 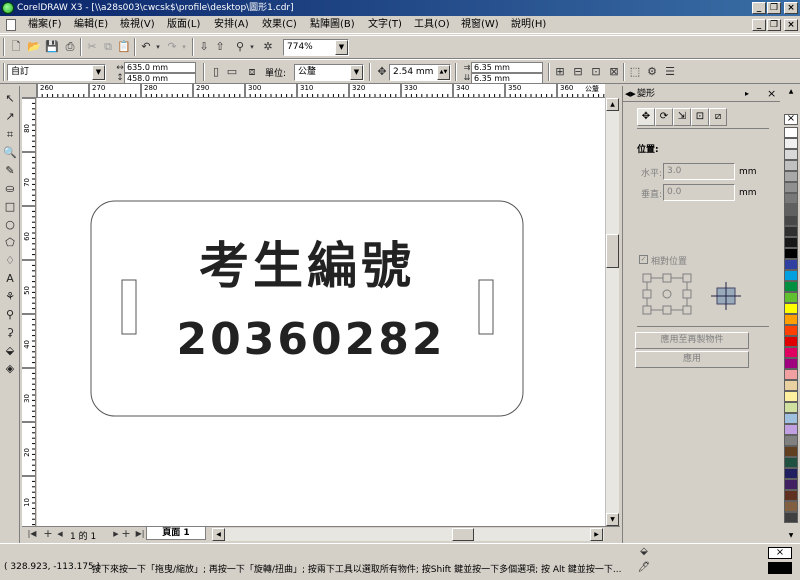 What do you see at coordinates (108, 47) in the screenshot?
I see `copy-icon: ⧉` at bounding box center [108, 47].